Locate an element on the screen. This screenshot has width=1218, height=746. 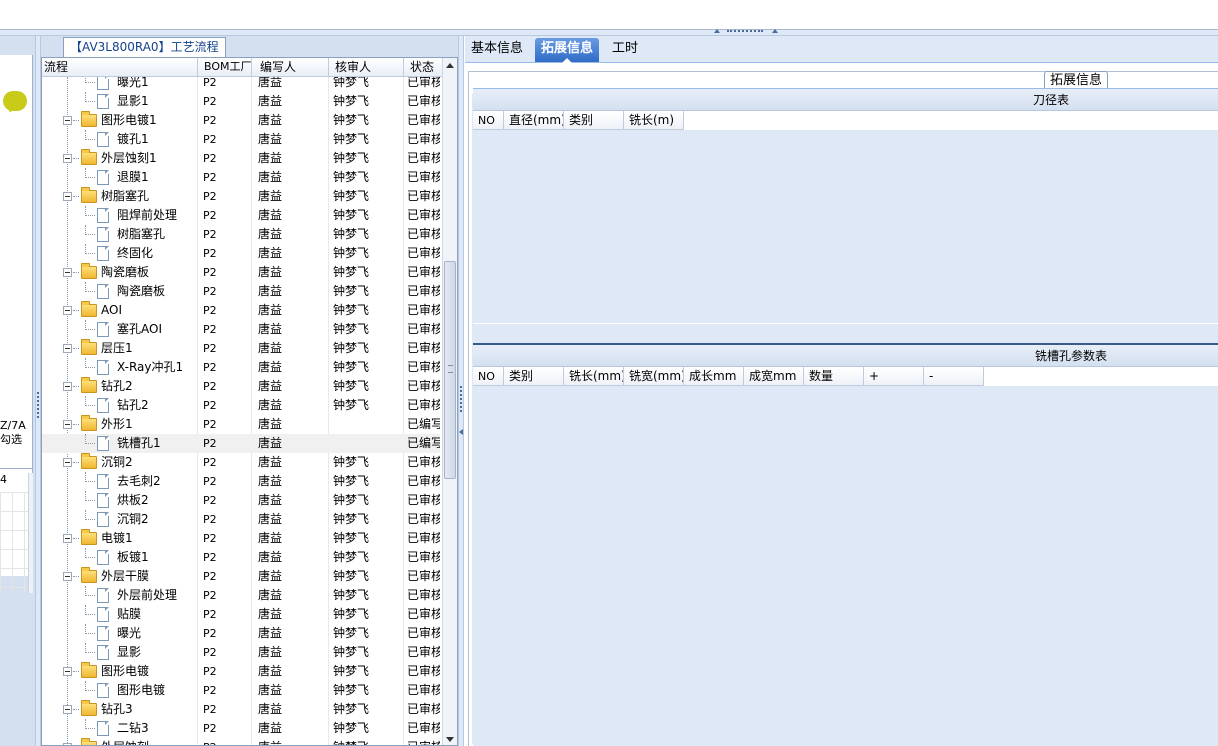
column-header-diameter: 直径(mm) is located at coordinates (534, 120).